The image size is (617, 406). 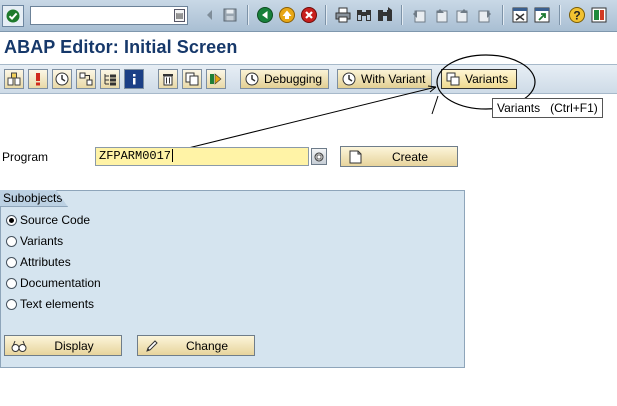 What do you see at coordinates (152, 346) in the screenshot?
I see `pencil-icon` at bounding box center [152, 346].